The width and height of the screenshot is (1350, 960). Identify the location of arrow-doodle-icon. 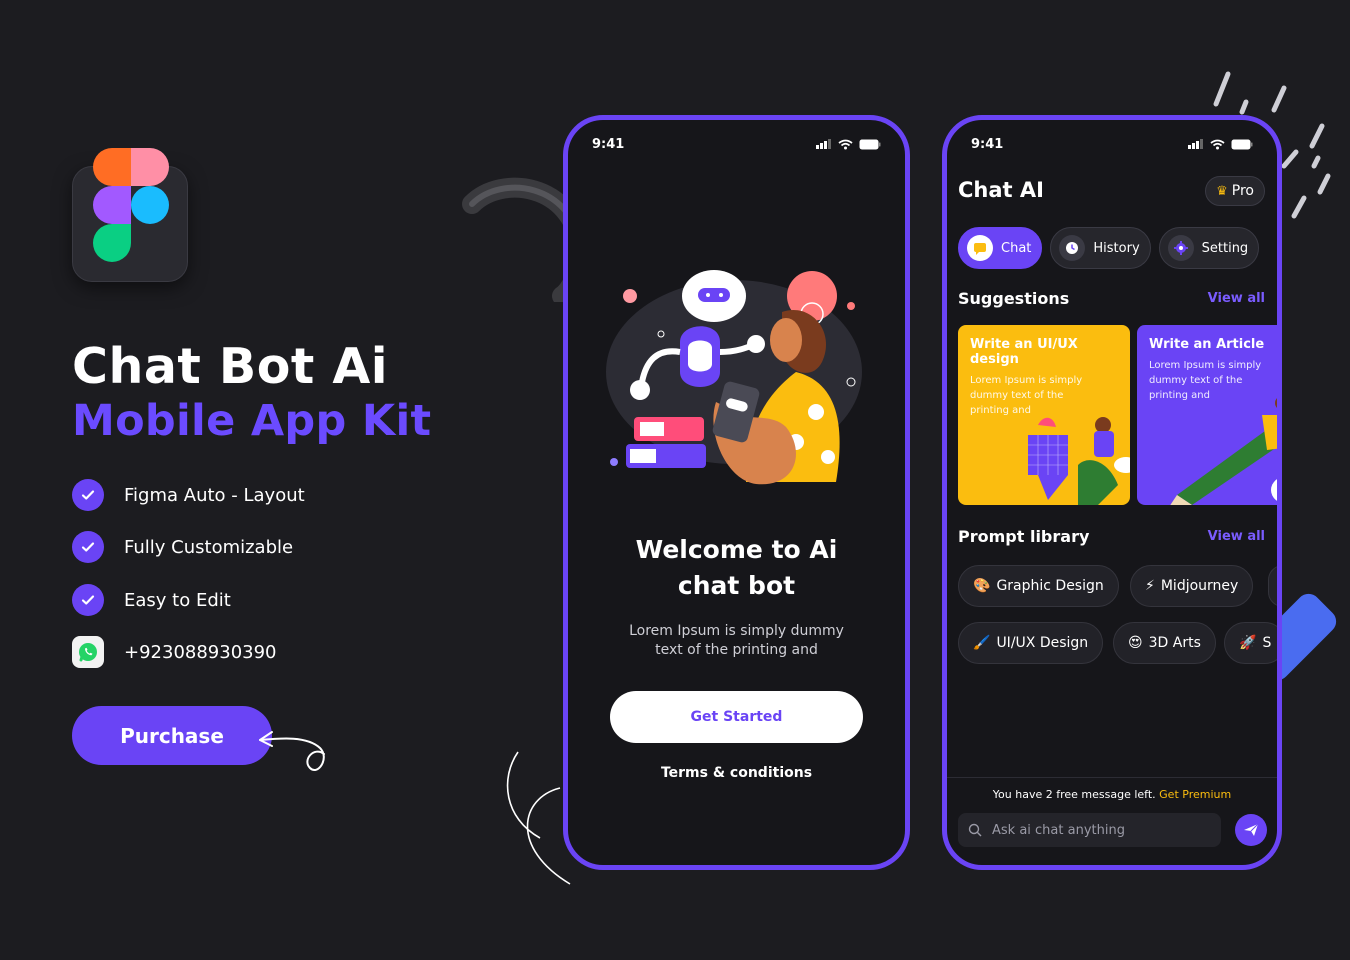
(292, 751).